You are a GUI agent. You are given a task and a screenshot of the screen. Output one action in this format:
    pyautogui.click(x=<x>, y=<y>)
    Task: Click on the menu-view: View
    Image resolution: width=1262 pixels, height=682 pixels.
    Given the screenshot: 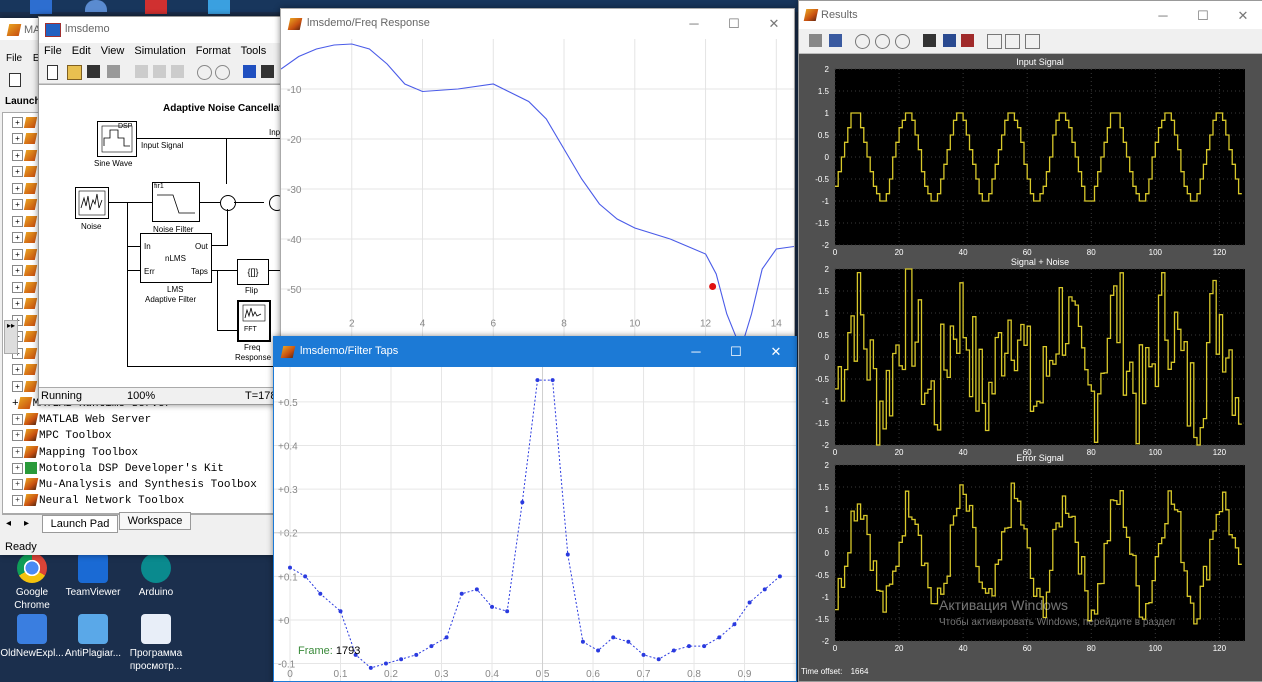 What is the action you would take?
    pyautogui.click(x=113, y=51)
    